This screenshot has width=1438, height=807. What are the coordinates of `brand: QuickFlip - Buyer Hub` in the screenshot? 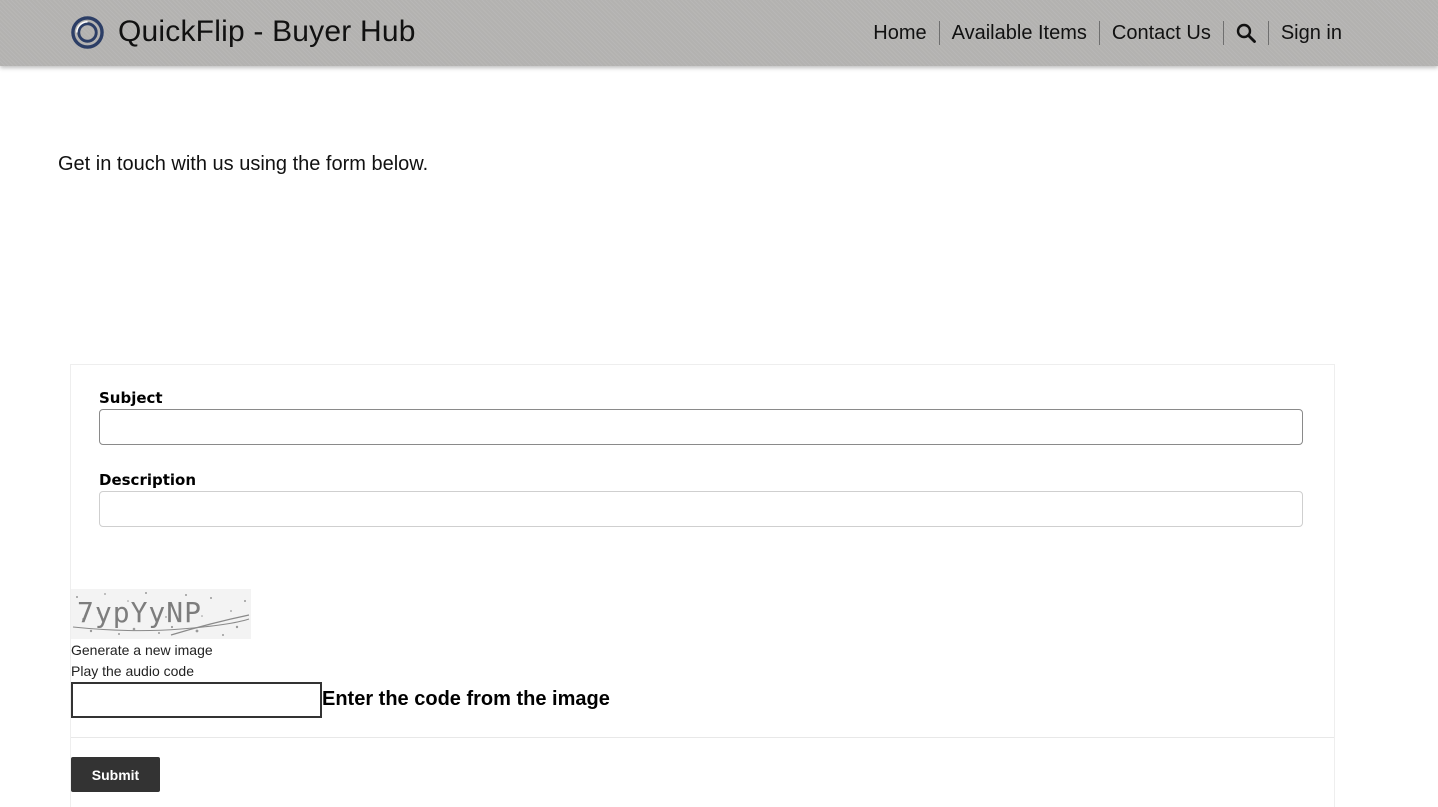 It's located at (243, 32).